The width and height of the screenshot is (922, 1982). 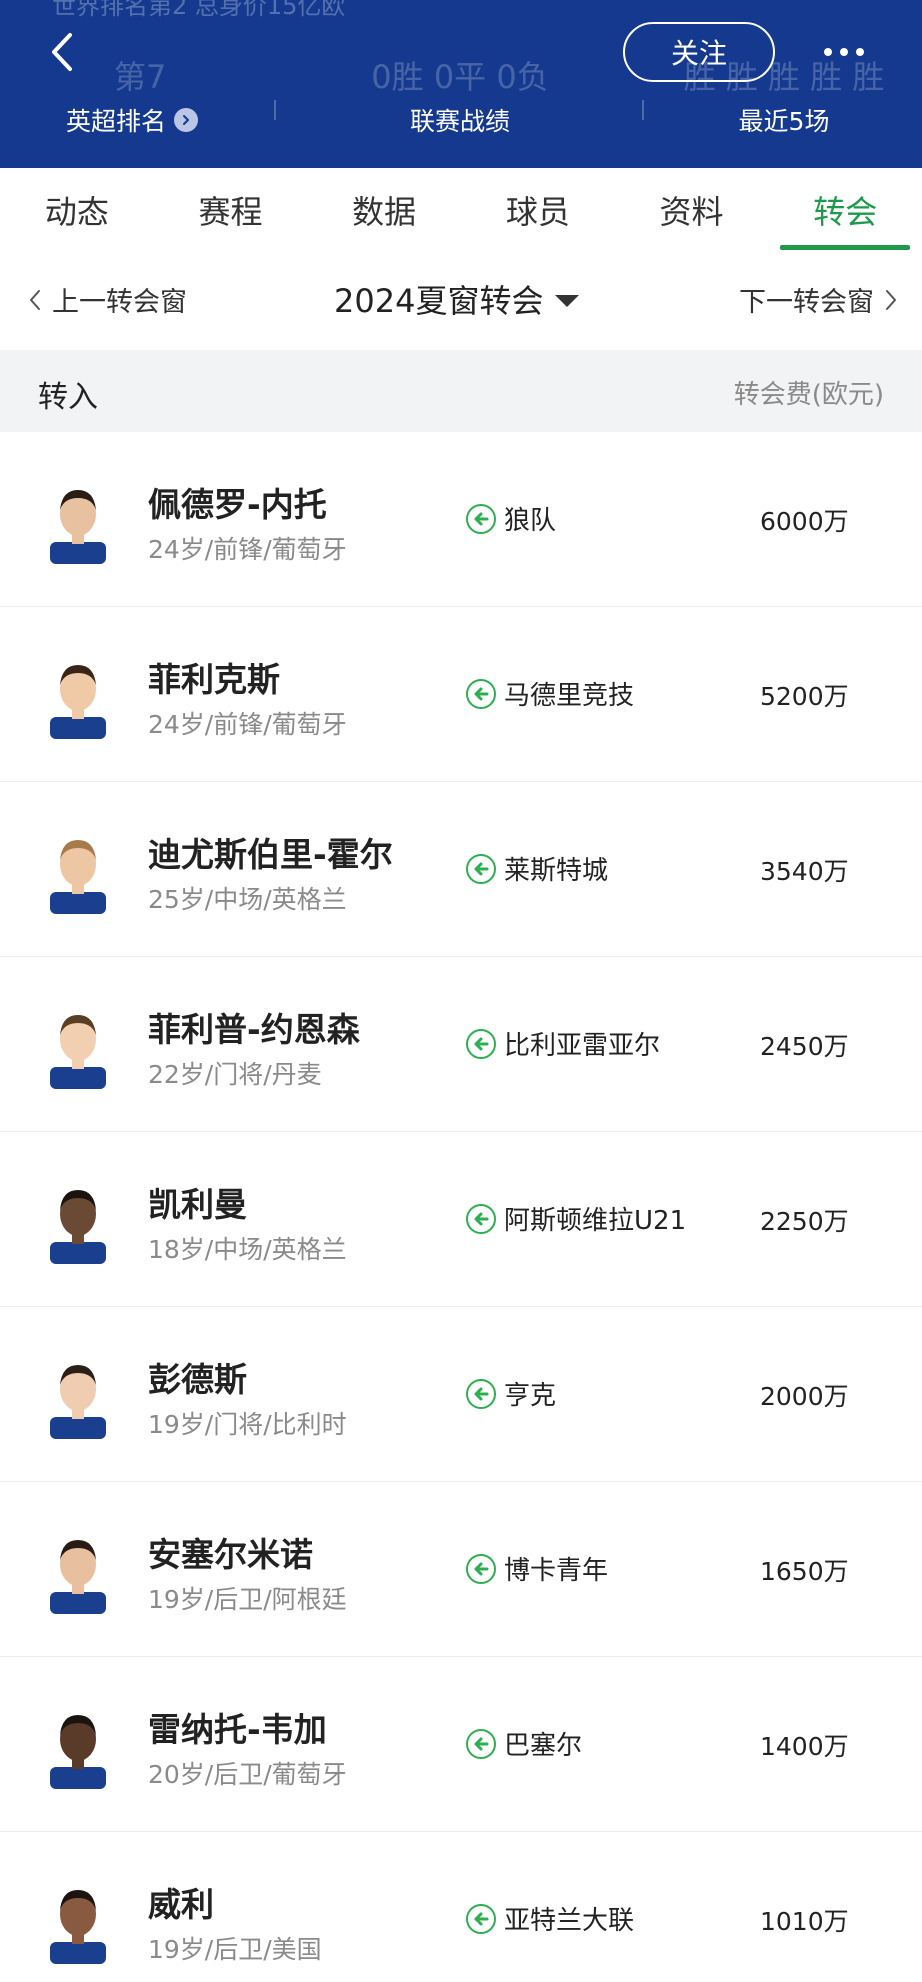 What do you see at coordinates (804, 1046) in the screenshot?
I see `transfer-fee: 2450万` at bounding box center [804, 1046].